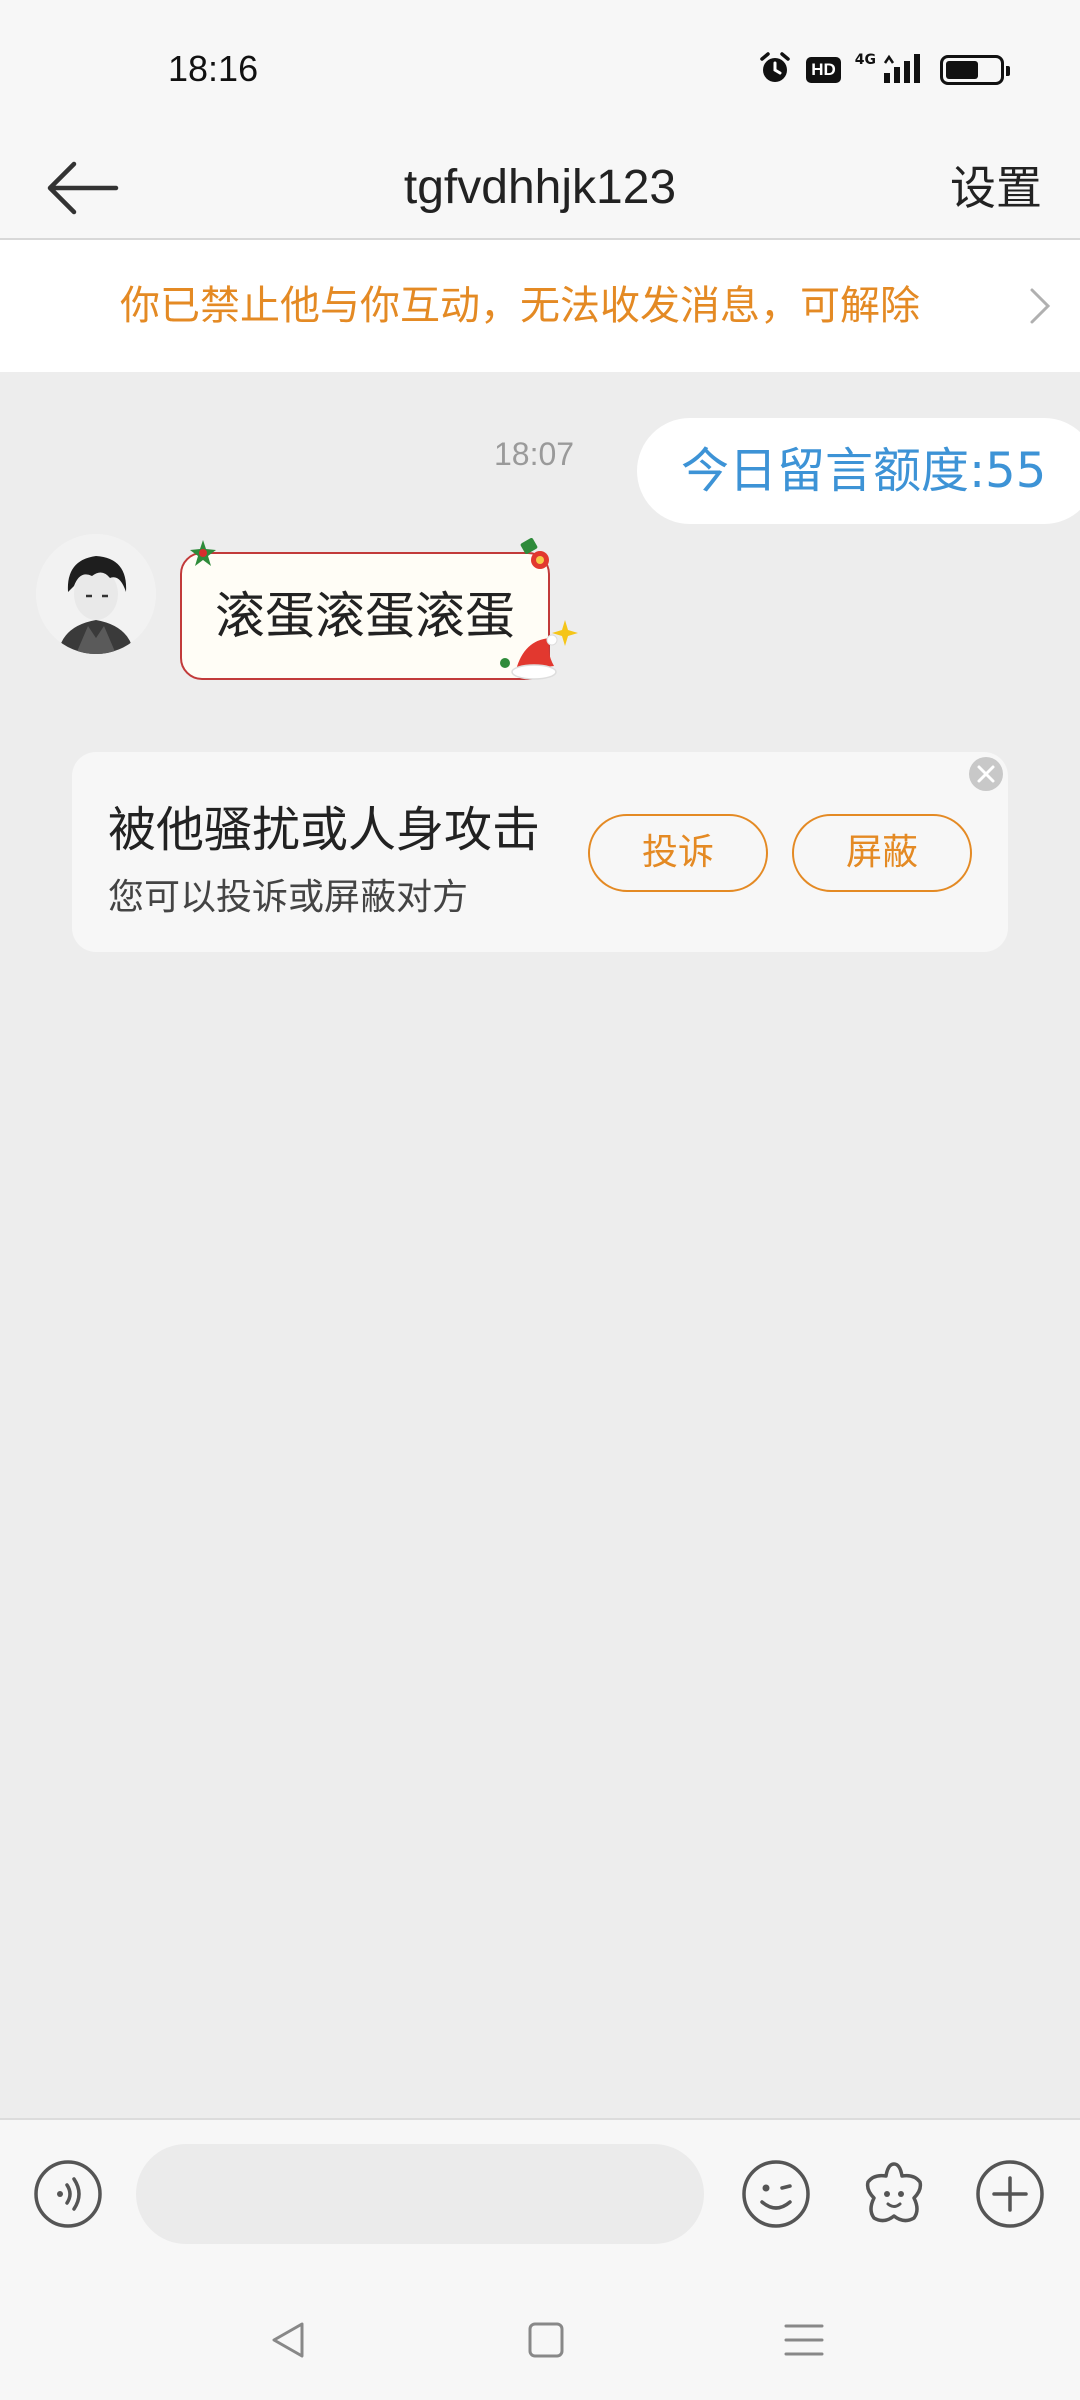 The height and width of the screenshot is (2400, 1080). I want to click on report-subtitle: 您可以投诉或屏蔽对方, so click(288, 897).